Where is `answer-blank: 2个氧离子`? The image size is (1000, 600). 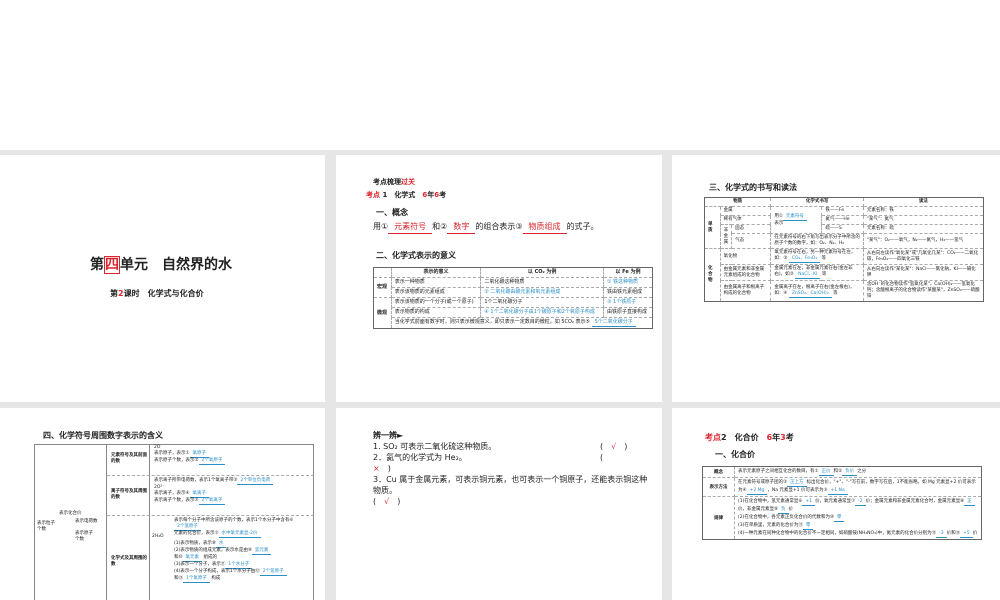
answer-blank: 2个氧离子 is located at coordinates (212, 501).